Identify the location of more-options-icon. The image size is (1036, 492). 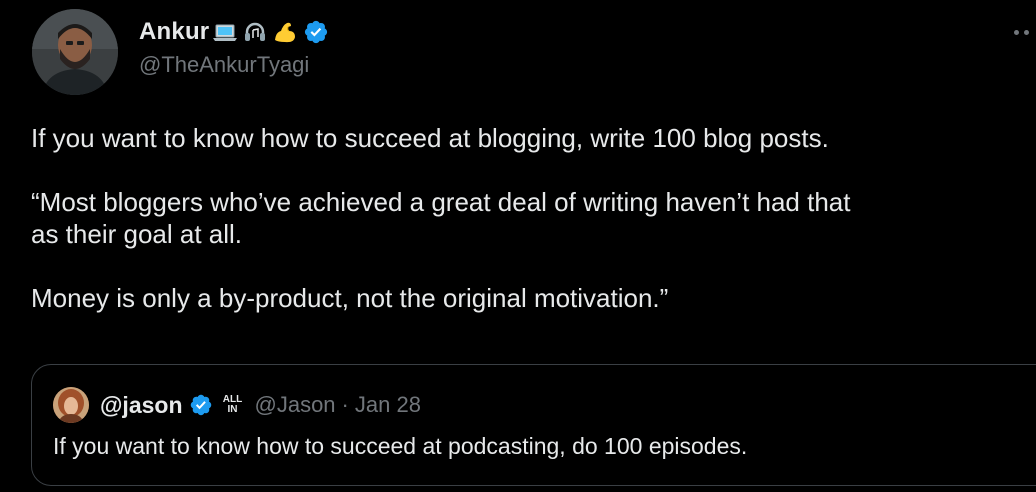
(1025, 32).